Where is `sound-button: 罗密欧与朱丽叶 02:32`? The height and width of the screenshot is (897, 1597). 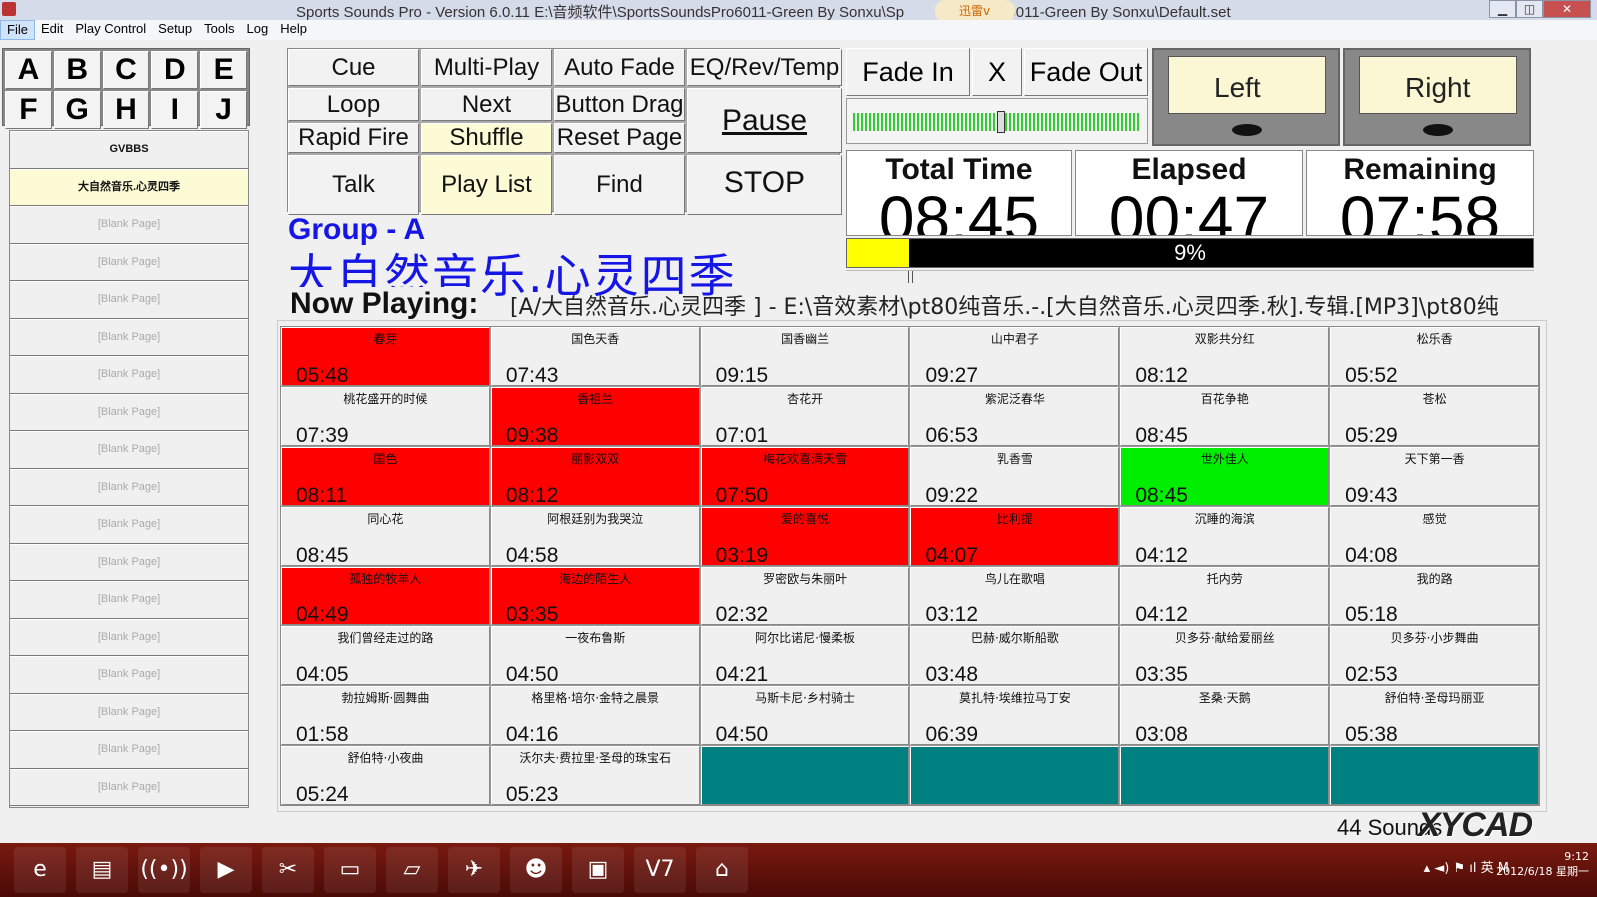
sound-button: 罗密欧与朱丽叶 02:32 is located at coordinates (805, 596).